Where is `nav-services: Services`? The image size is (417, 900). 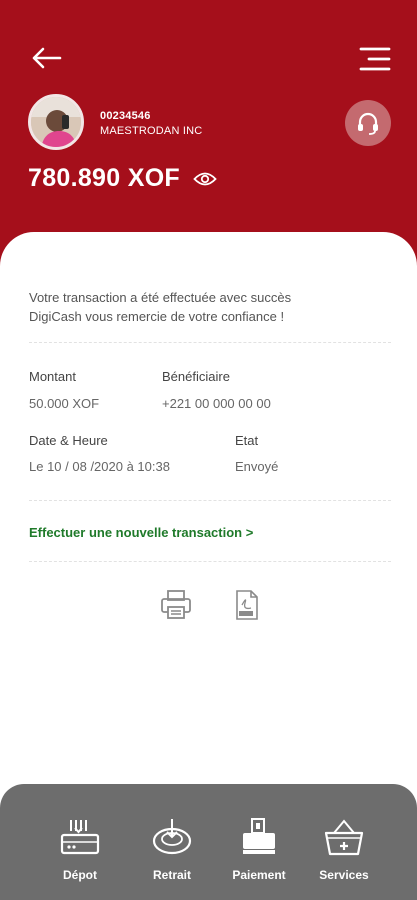 nav-services: Services is located at coordinates (344, 849).